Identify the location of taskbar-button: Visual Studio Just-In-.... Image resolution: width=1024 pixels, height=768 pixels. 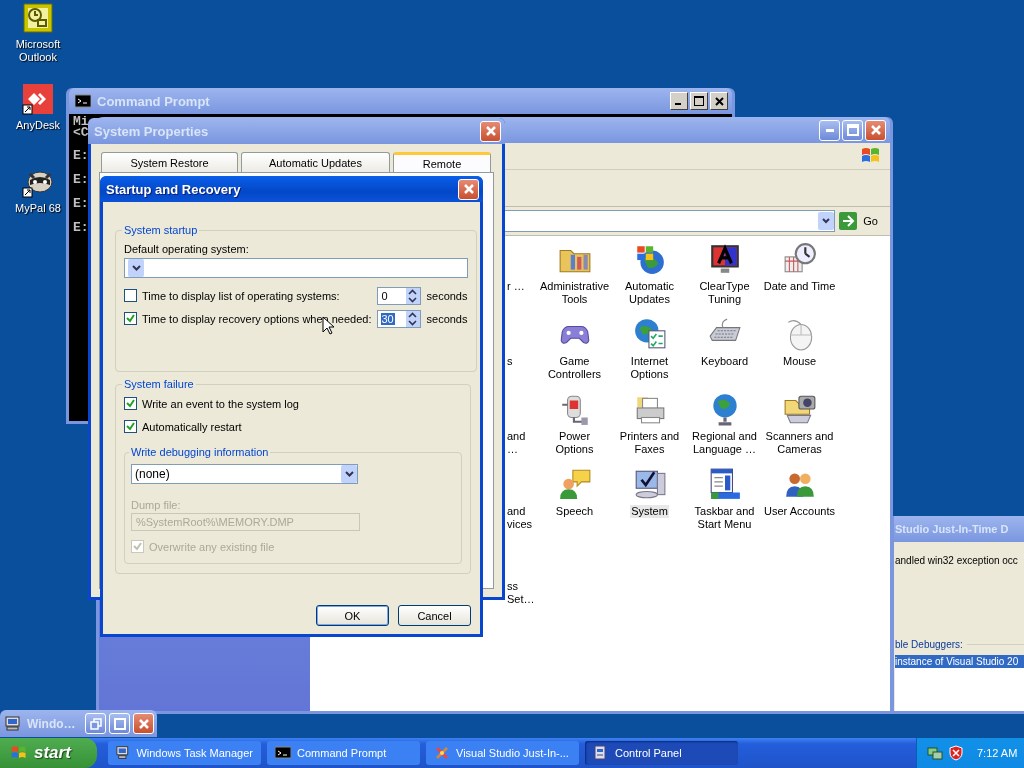
(502, 753).